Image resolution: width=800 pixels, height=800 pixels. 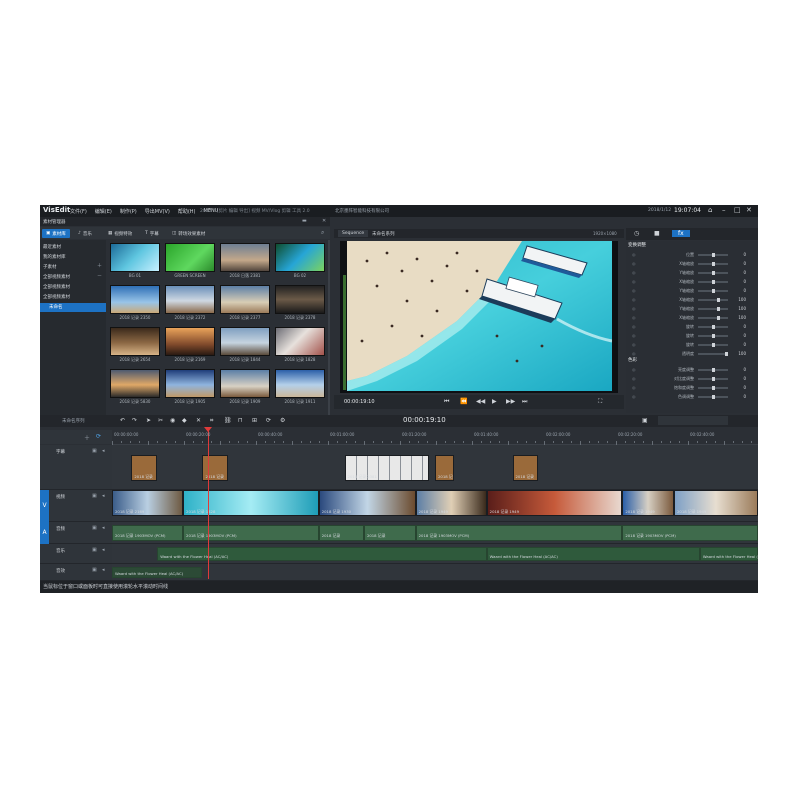 I want to click on section-color-title: 色彩, so click(x=632, y=361).